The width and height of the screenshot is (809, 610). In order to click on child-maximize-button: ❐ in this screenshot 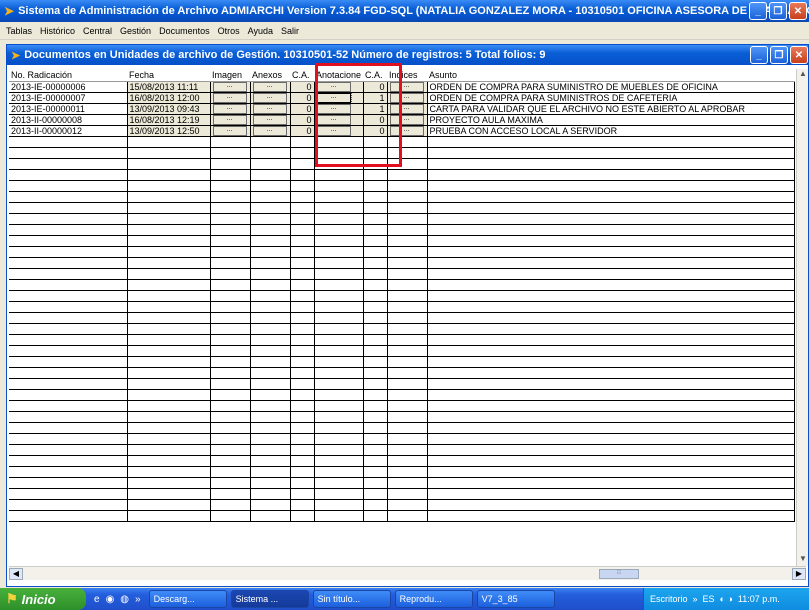, I will do `click(779, 55)`.